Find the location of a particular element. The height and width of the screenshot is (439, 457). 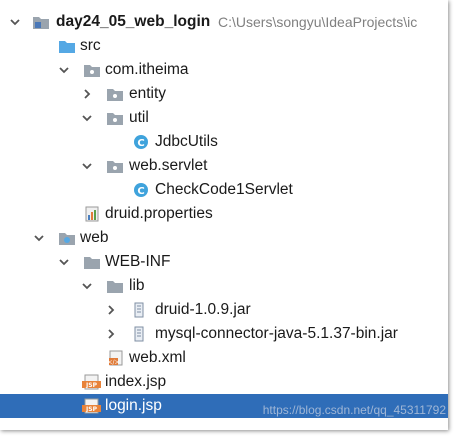

source-folder-icon is located at coordinates (67, 46).